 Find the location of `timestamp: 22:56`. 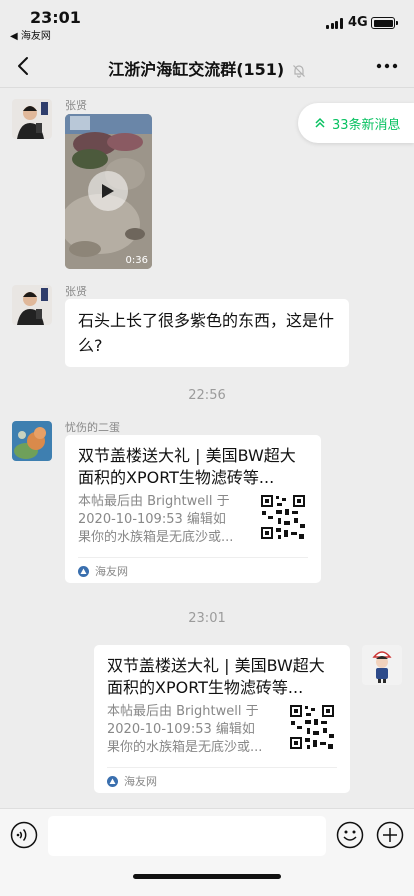

timestamp: 22:56 is located at coordinates (207, 395).